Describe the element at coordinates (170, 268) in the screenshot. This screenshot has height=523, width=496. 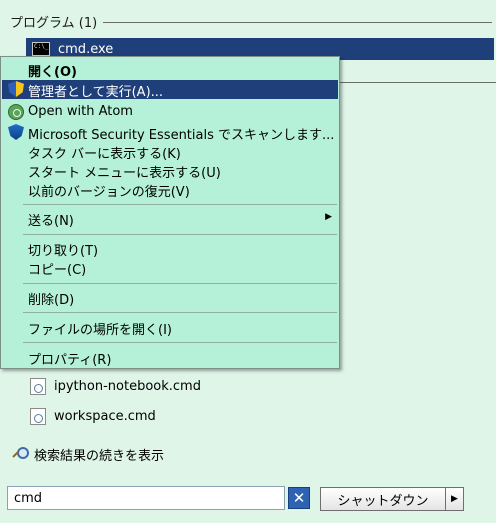
I see `menu-item-copy: コピー(C)` at that location.